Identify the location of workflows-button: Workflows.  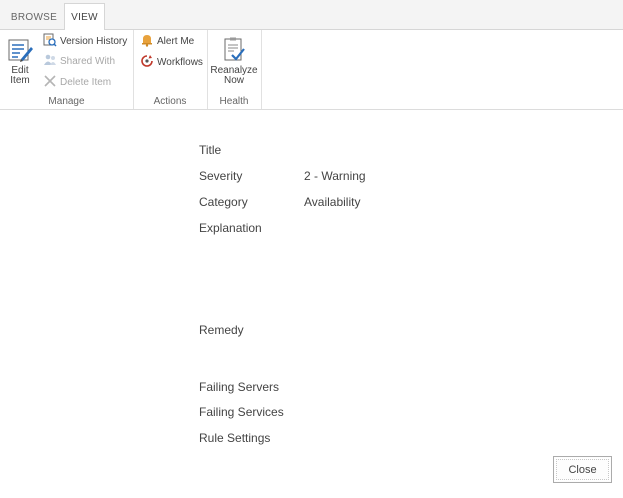
(171, 63).